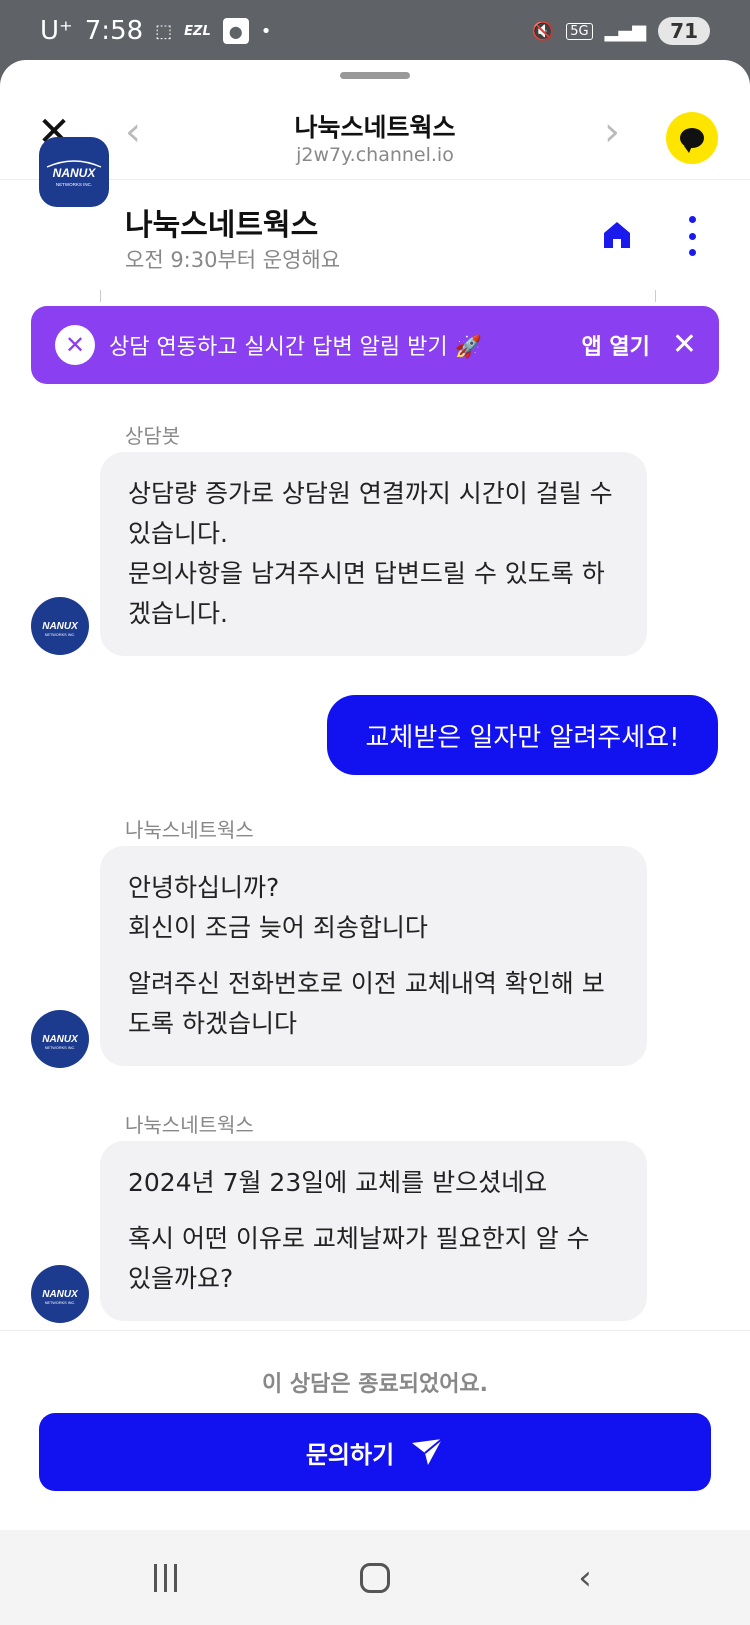  What do you see at coordinates (522, 735) in the screenshot?
I see `outgoing-message-bubble: 교체받은 일자만 알려주세요!` at bounding box center [522, 735].